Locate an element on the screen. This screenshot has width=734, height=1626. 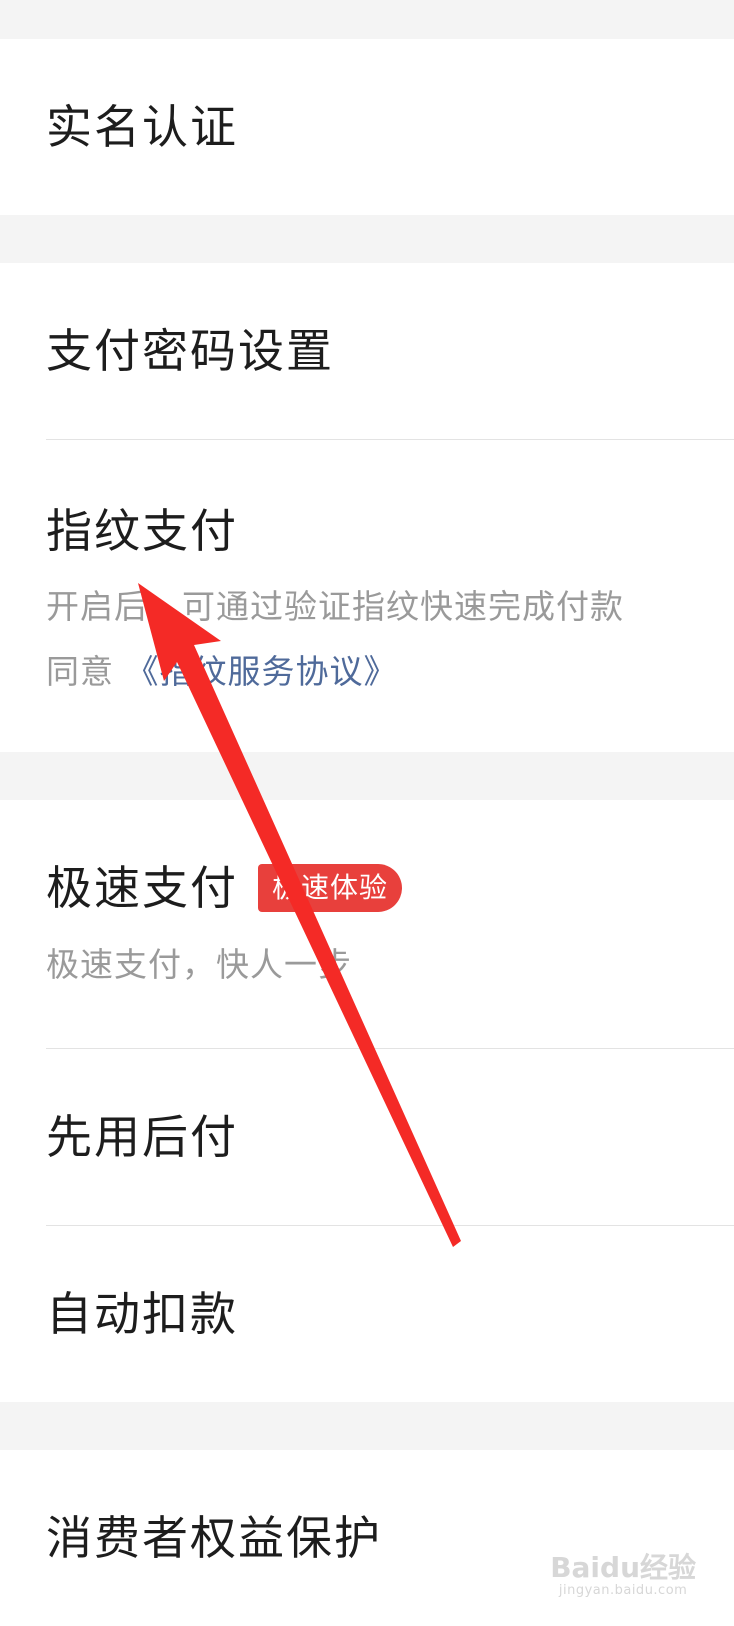
real-name-label: 实名认证 is located at coordinates (142, 127).